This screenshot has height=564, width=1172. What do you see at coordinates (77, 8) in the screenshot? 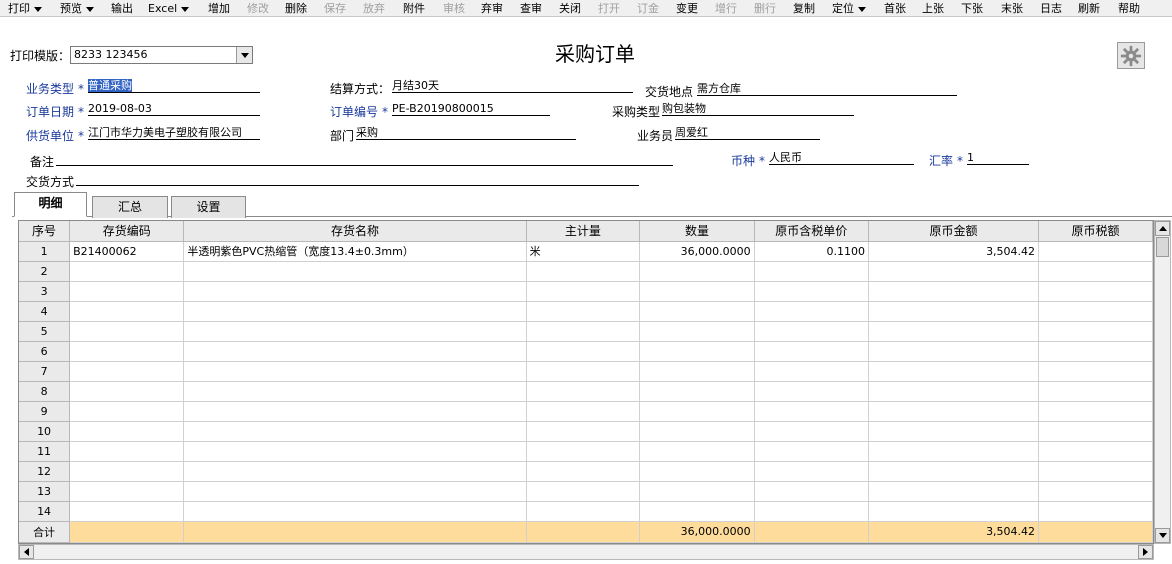
I see `toolbar-button: 预览` at bounding box center [77, 8].